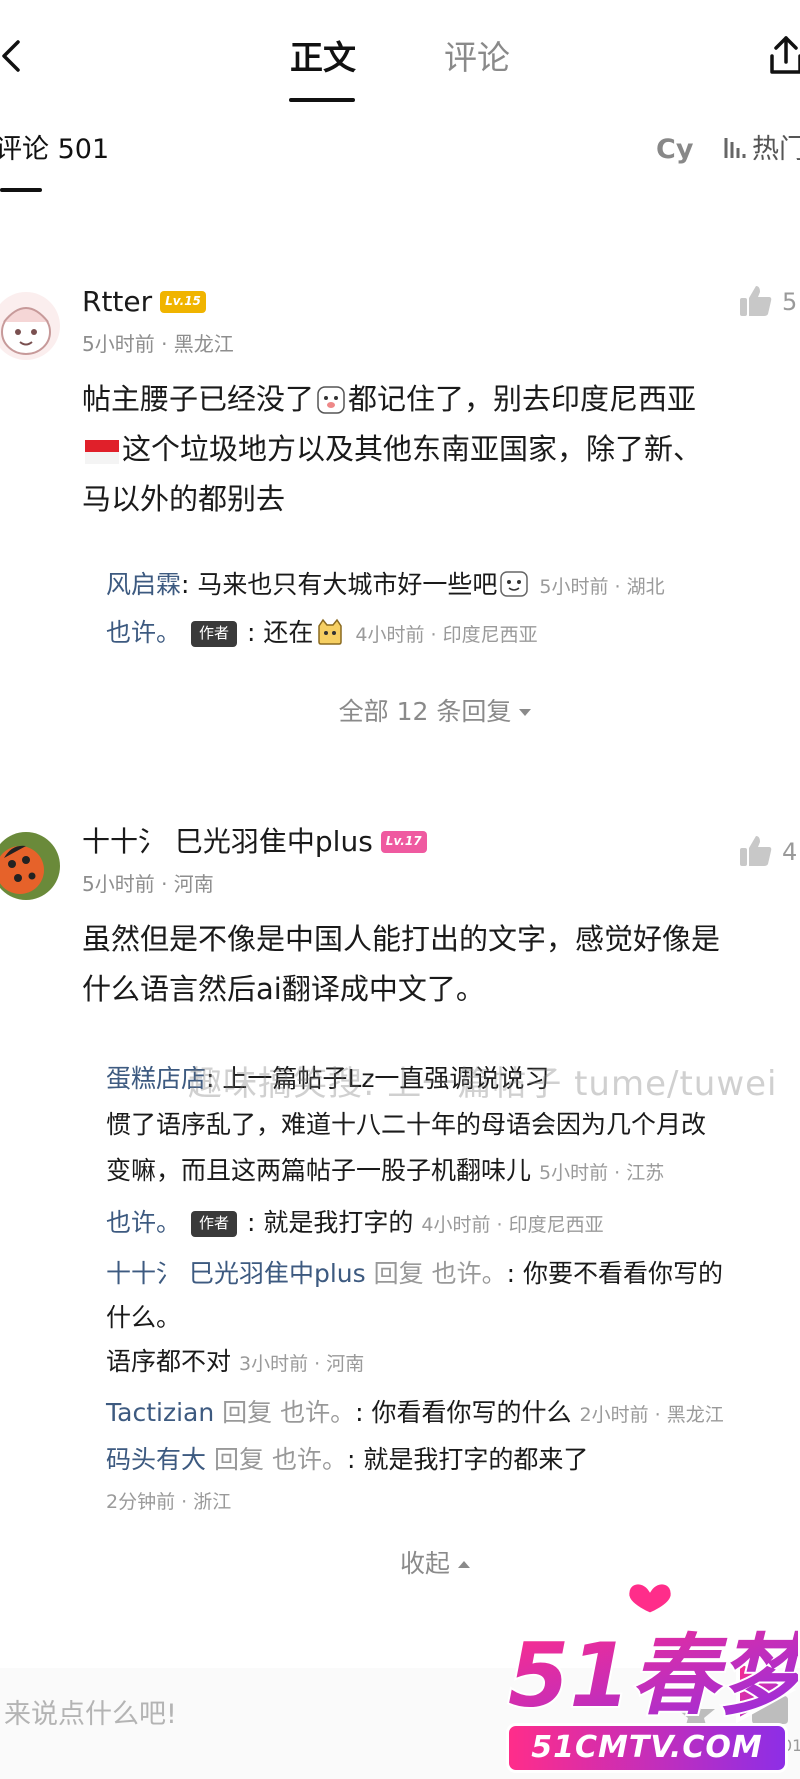  What do you see at coordinates (156, 1459) in the screenshot?
I see `reply-username: 码头有大` at bounding box center [156, 1459].